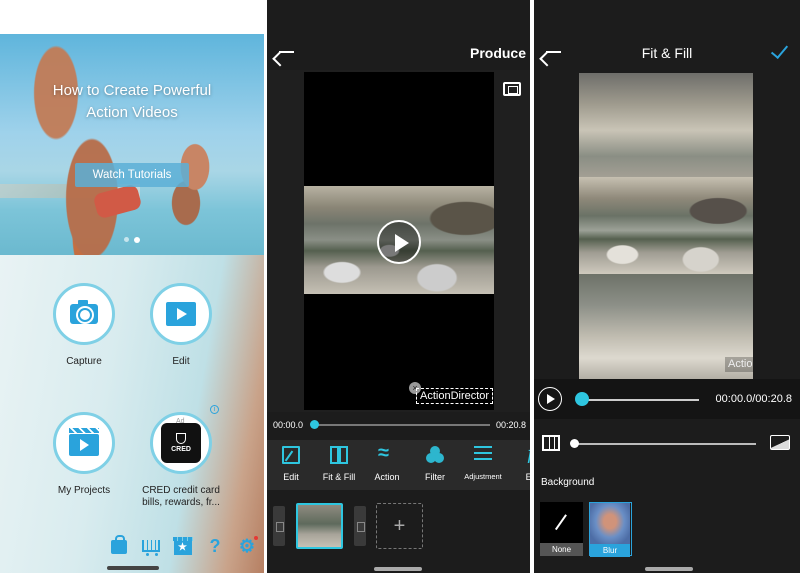 The width and height of the screenshot is (800, 573). Describe the element at coordinates (181, 449) in the screenshot. I see `cred-logo-text: CRED` at that location.